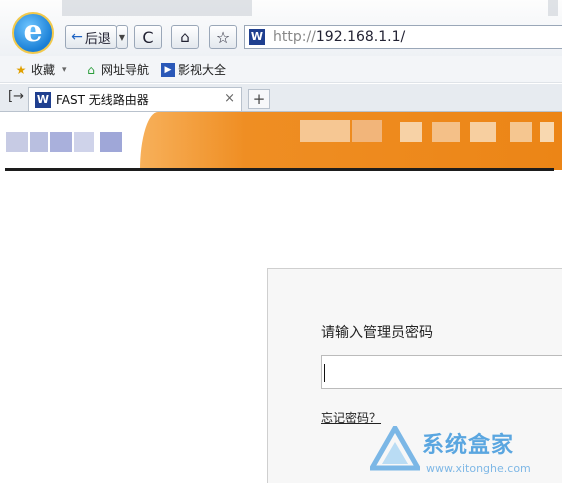 This screenshot has height=483, width=562. What do you see at coordinates (168, 69) in the screenshot?
I see `film-icon: ▶` at bounding box center [168, 69].